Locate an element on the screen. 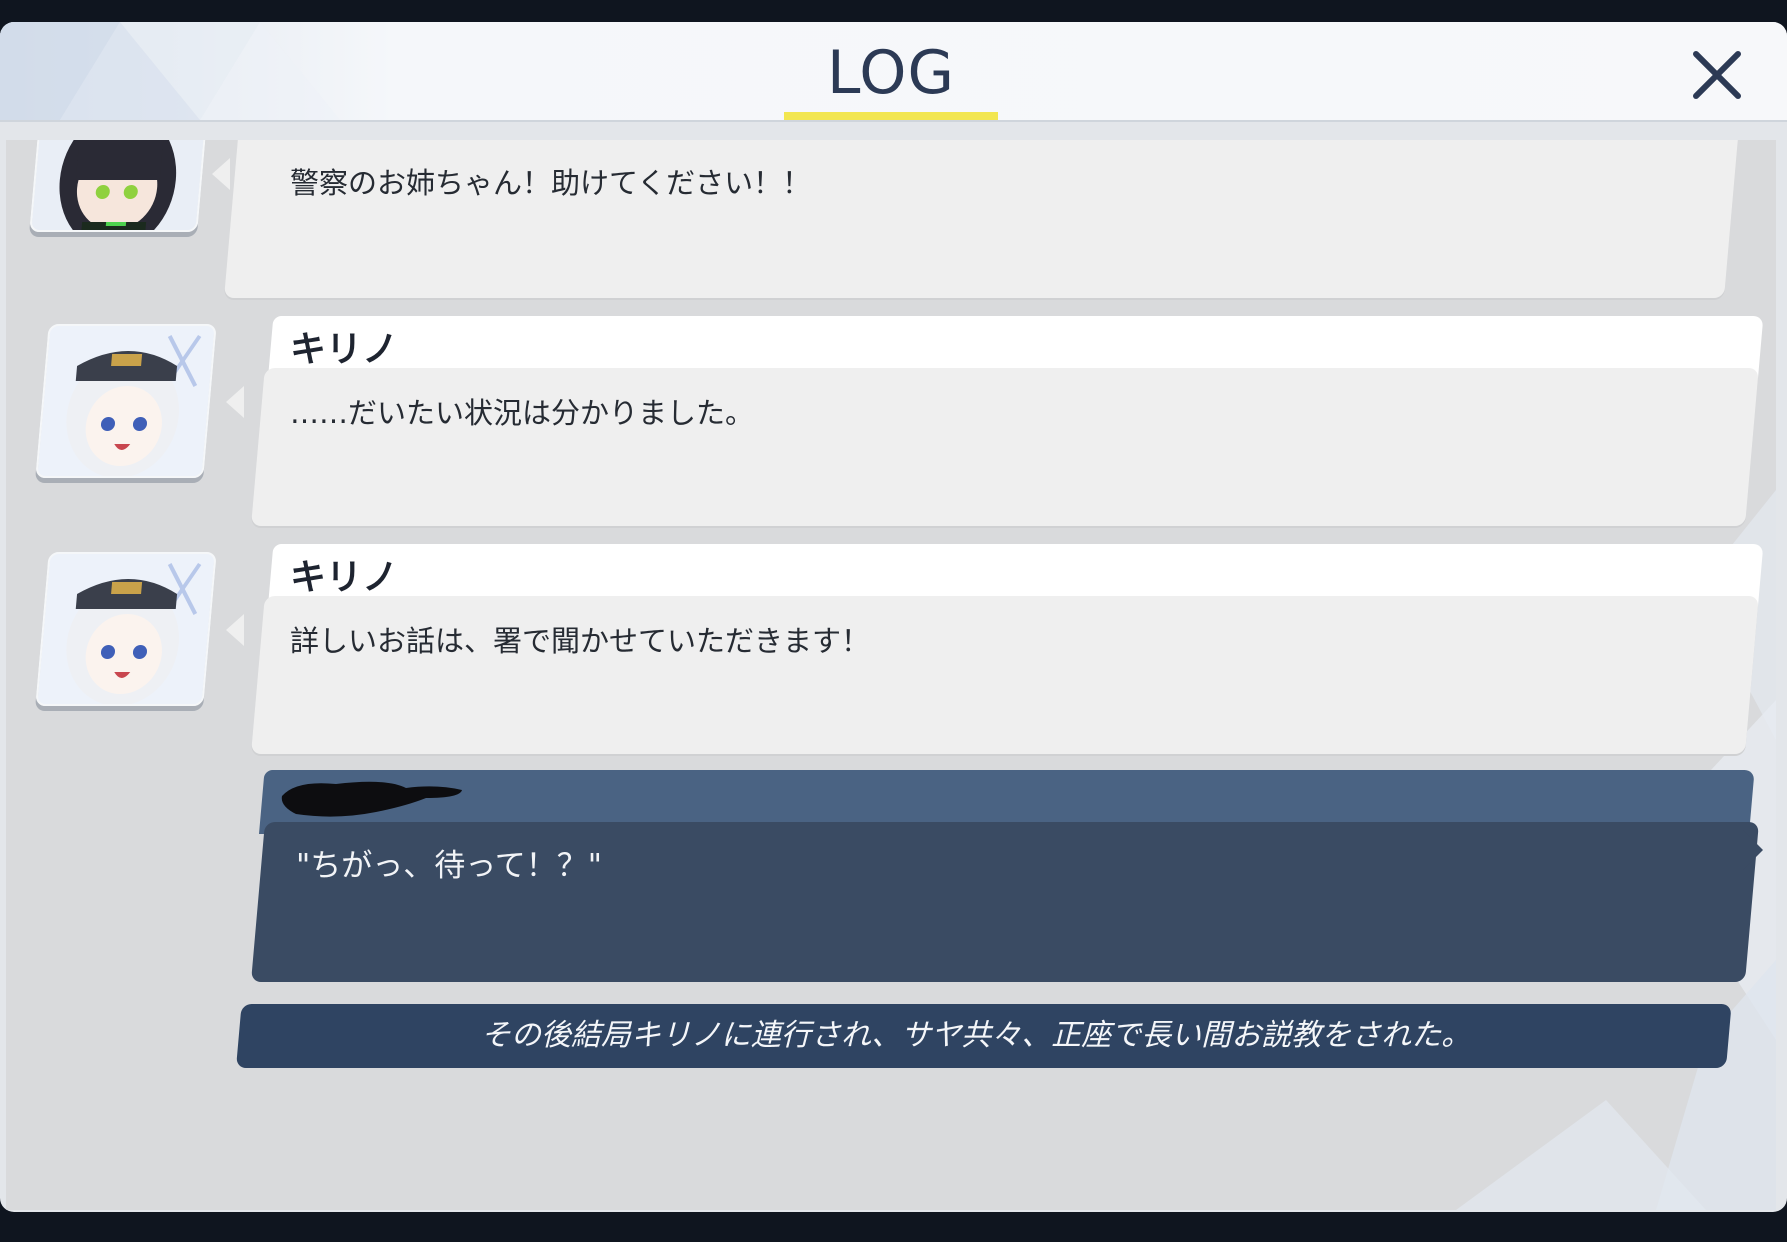  close-button is located at coordinates (1717, 75).